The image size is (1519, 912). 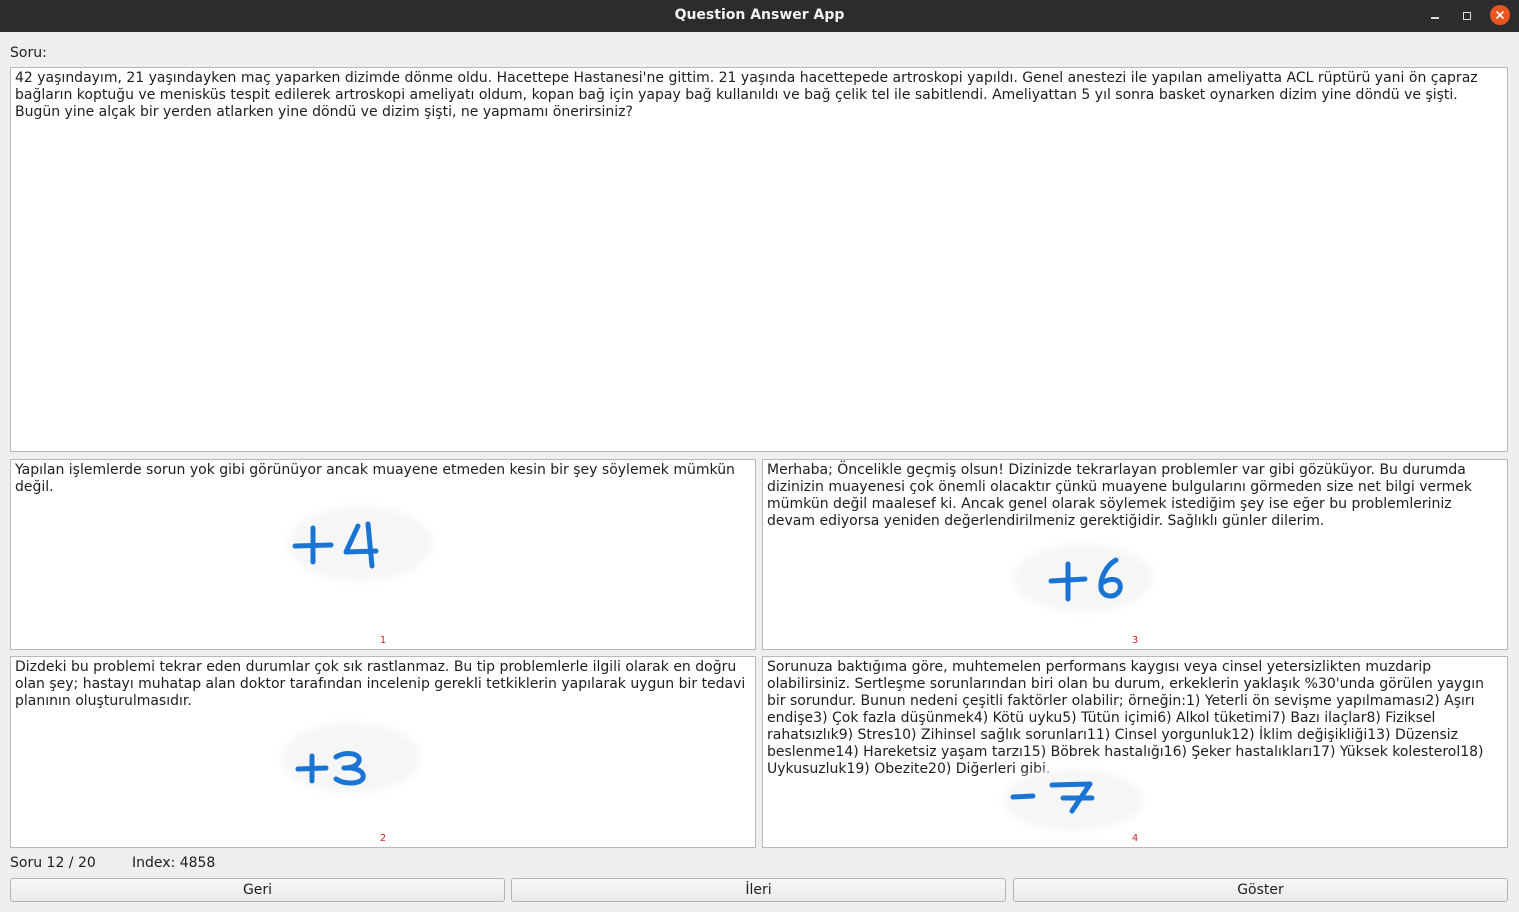 I want to click on answer-number: 4, so click(x=1135, y=838).